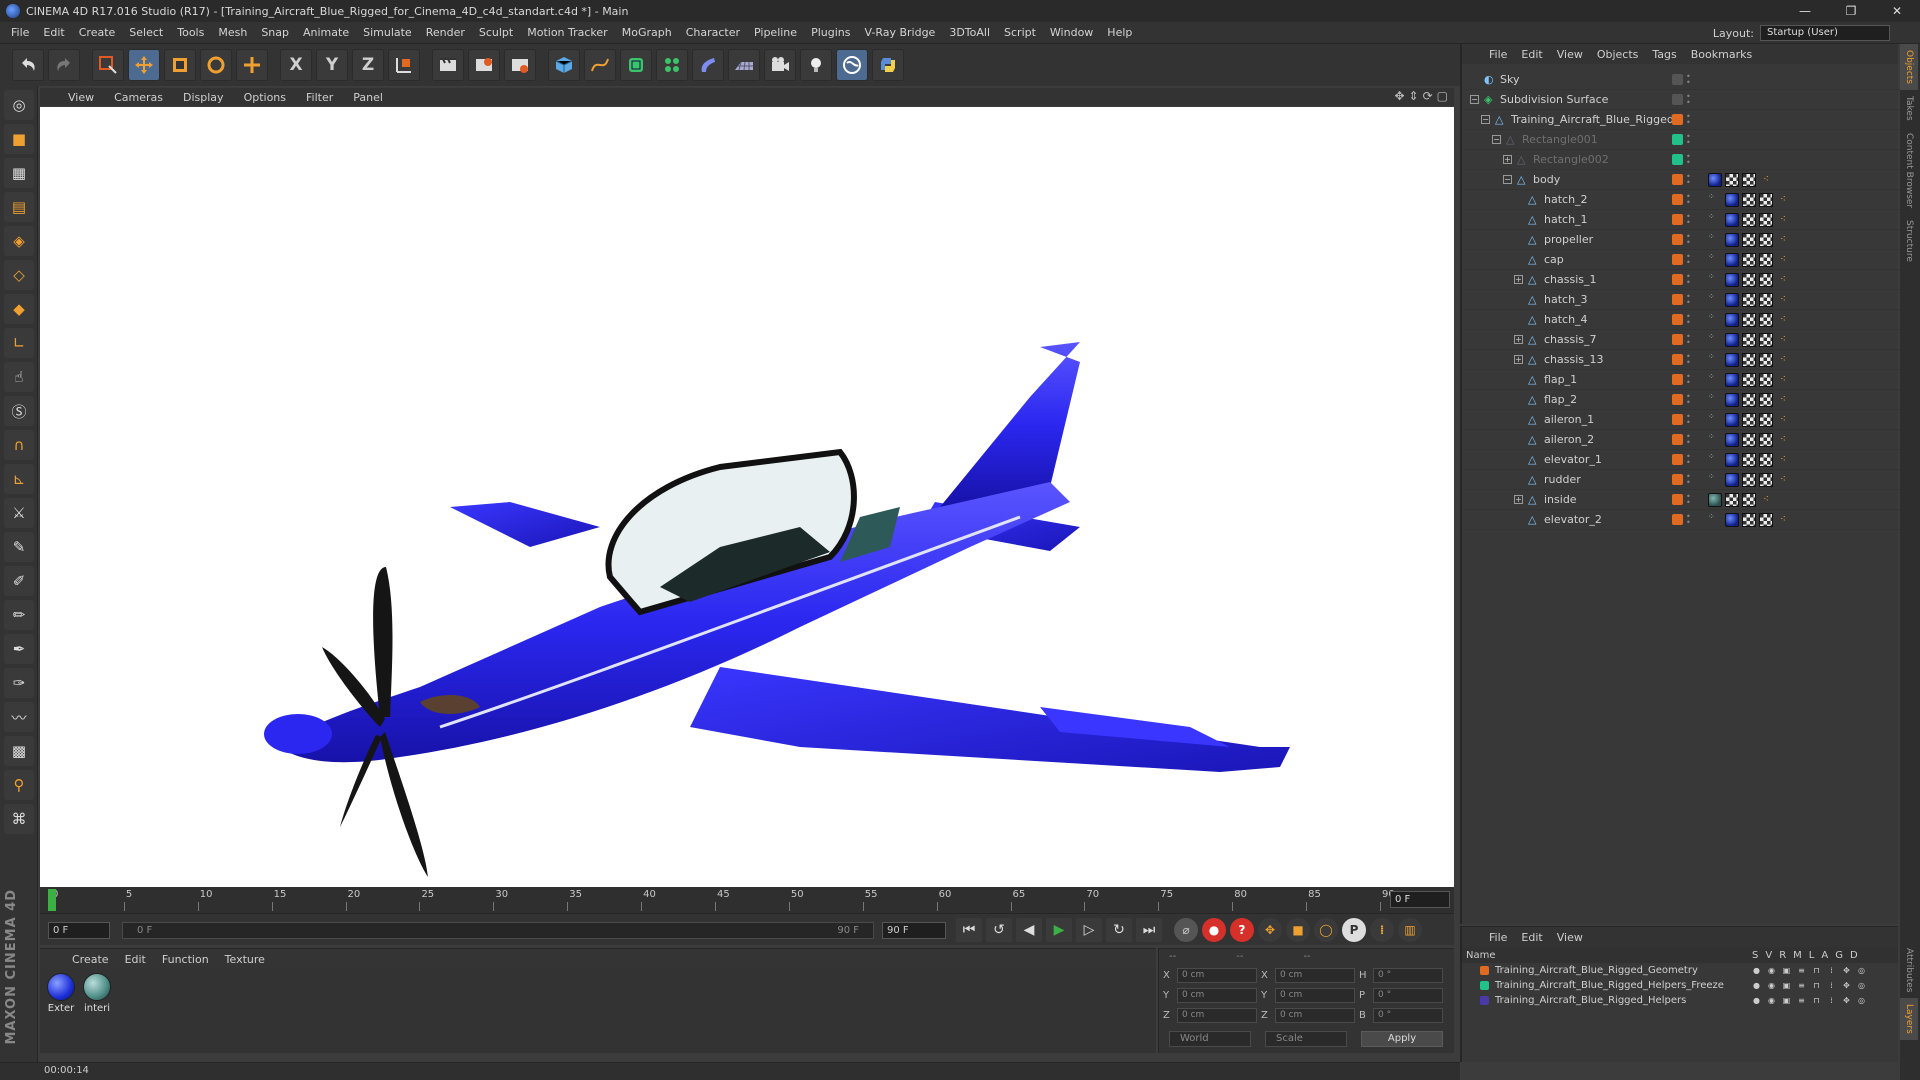 The width and height of the screenshot is (1920, 1080). I want to click on viewport-menu-view: View, so click(81, 97).